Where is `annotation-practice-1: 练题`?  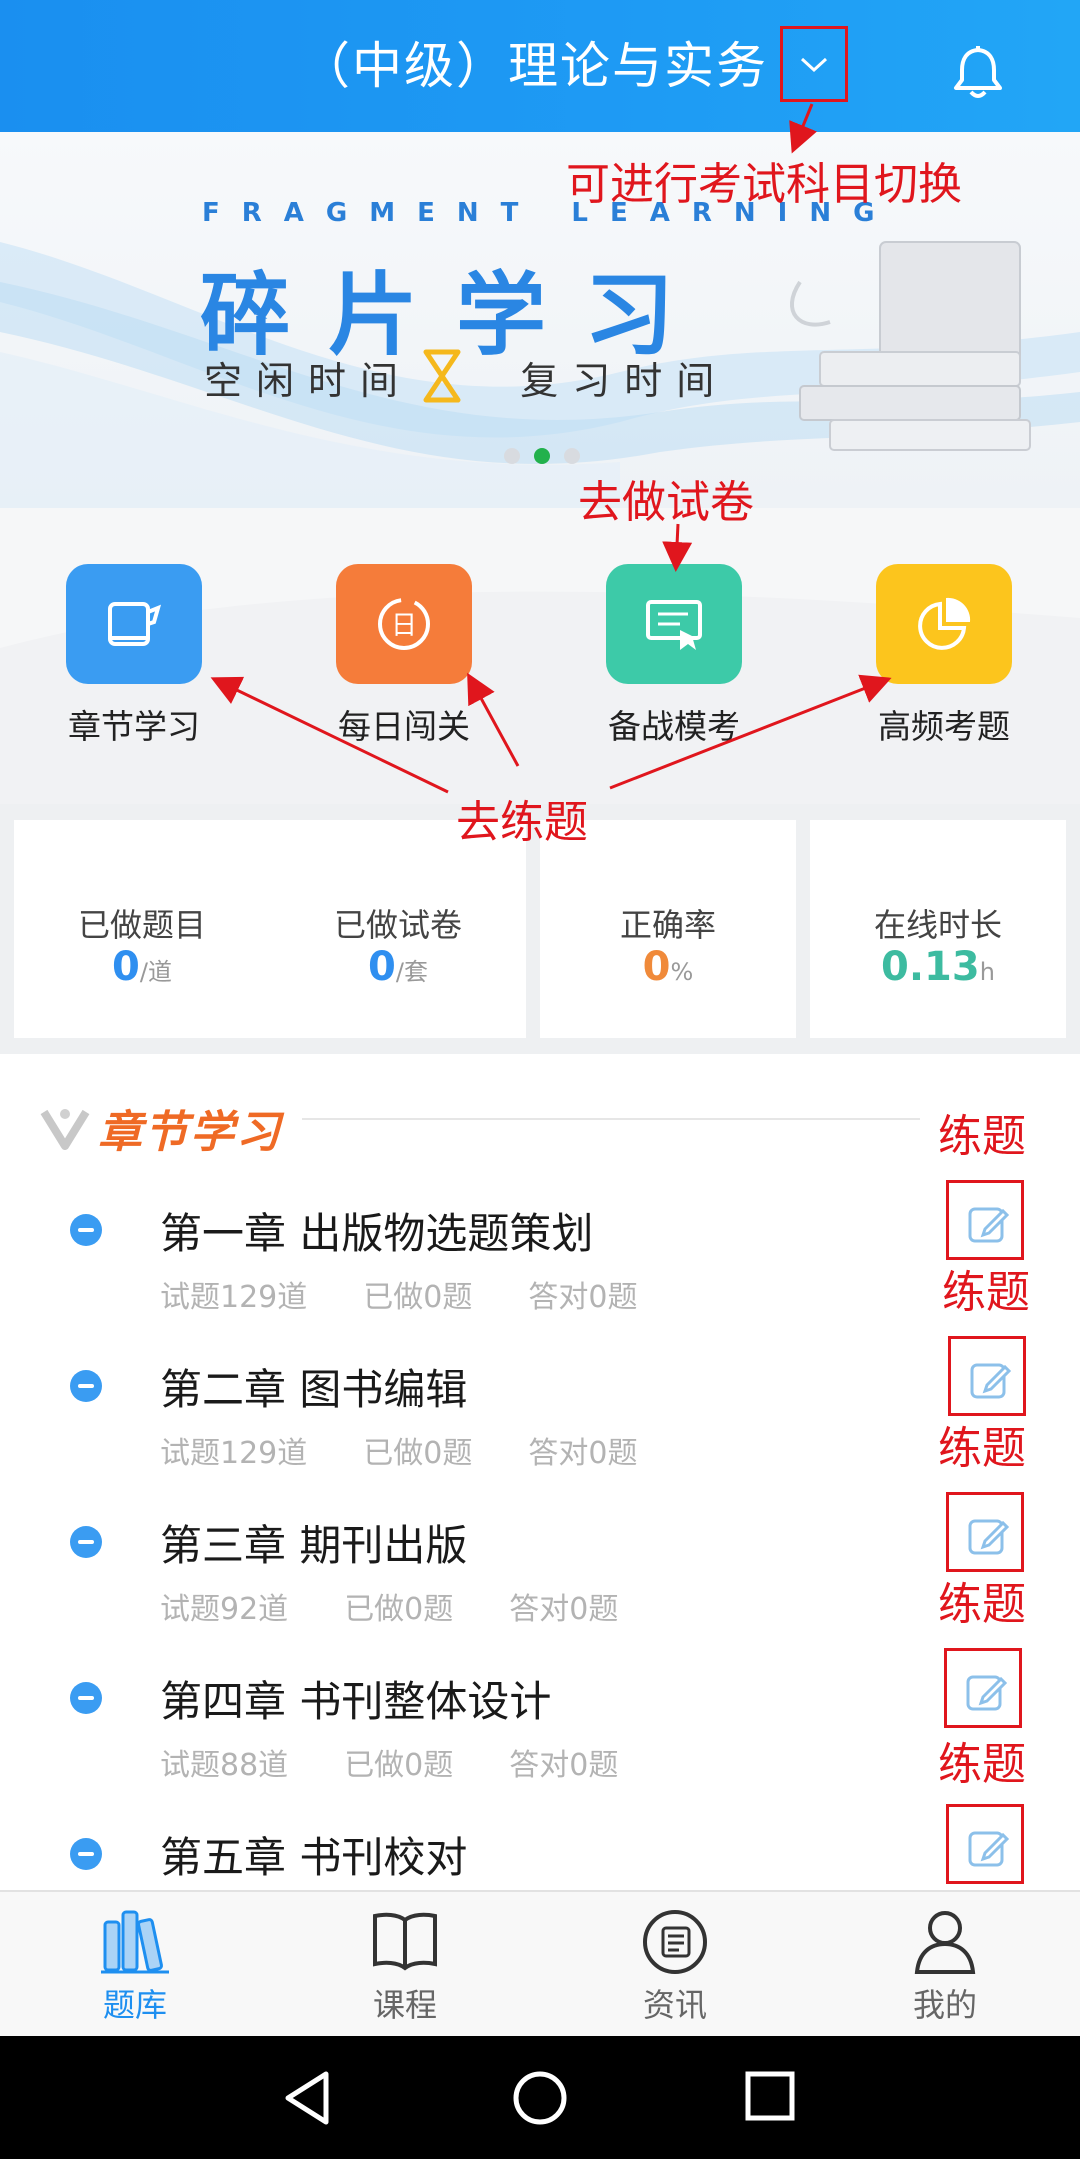 annotation-practice-1: 练题 is located at coordinates (982, 1136).